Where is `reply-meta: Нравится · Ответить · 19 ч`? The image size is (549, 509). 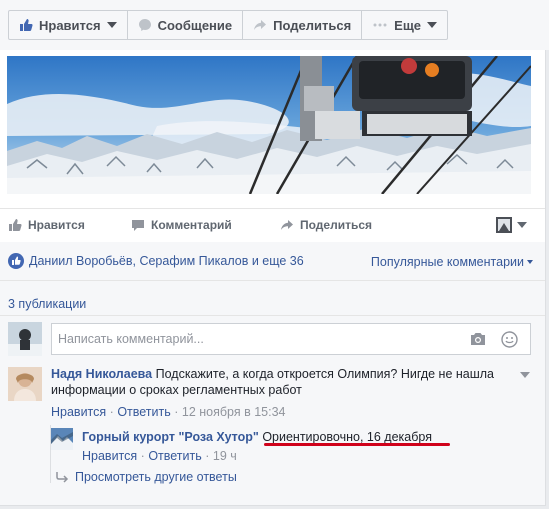
reply-meta: Нравится · Ответить · 19 ч is located at coordinates (159, 456).